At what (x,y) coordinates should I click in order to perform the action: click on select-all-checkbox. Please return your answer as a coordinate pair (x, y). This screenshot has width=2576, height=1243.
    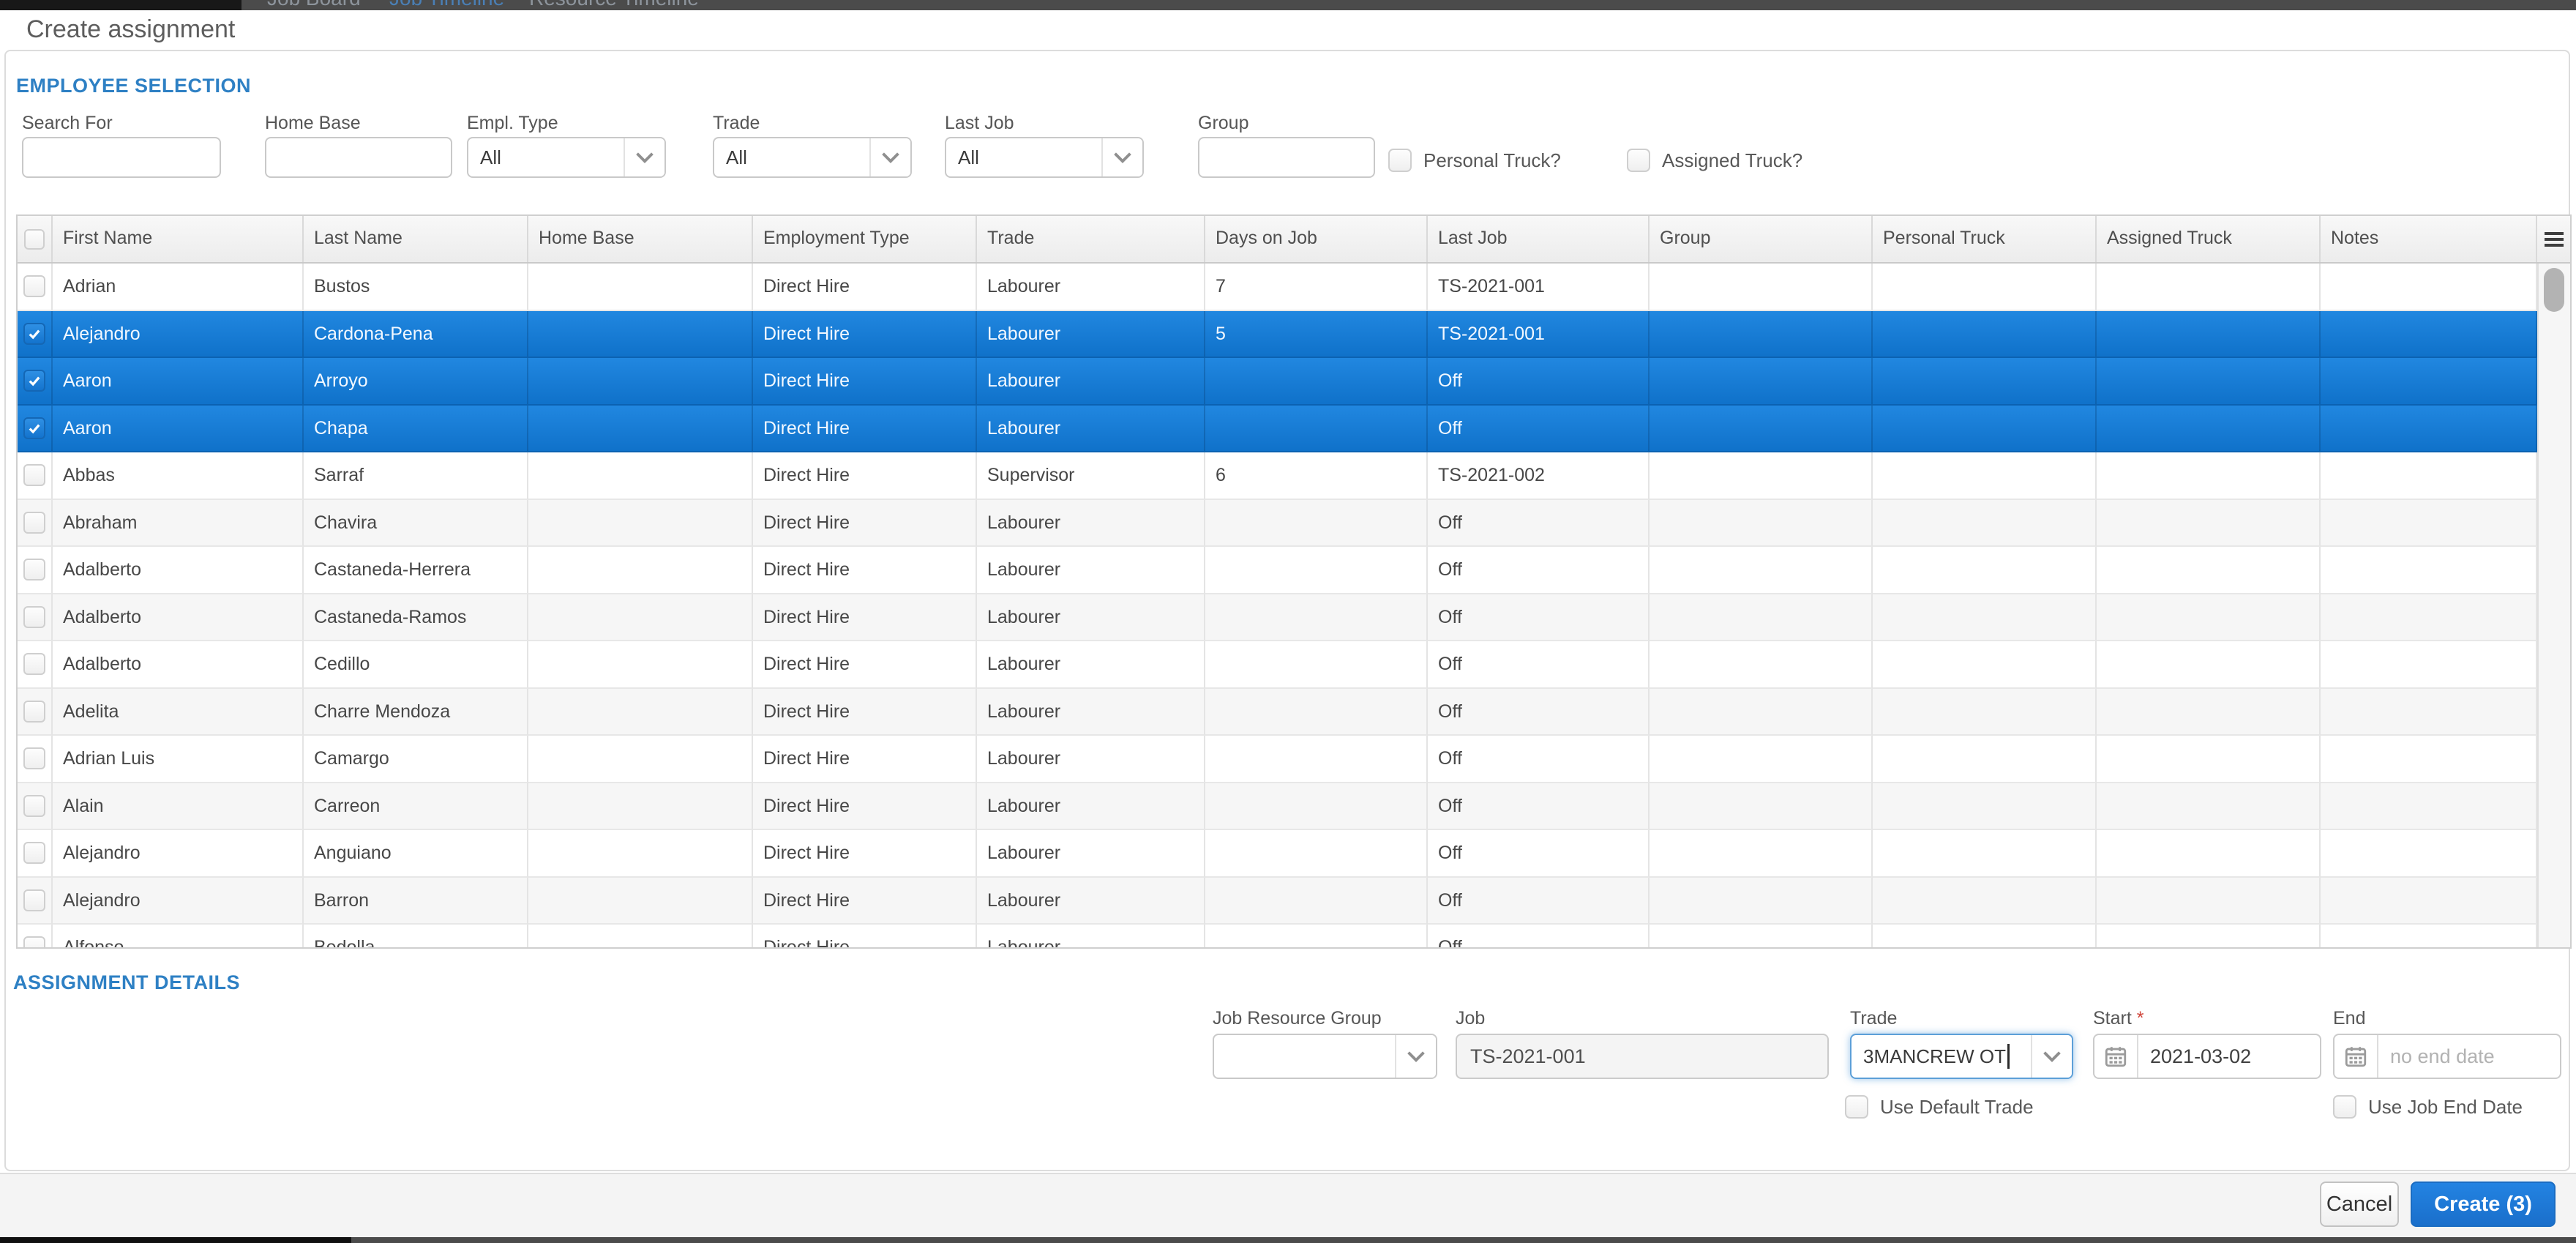
    Looking at the image, I should click on (34, 239).